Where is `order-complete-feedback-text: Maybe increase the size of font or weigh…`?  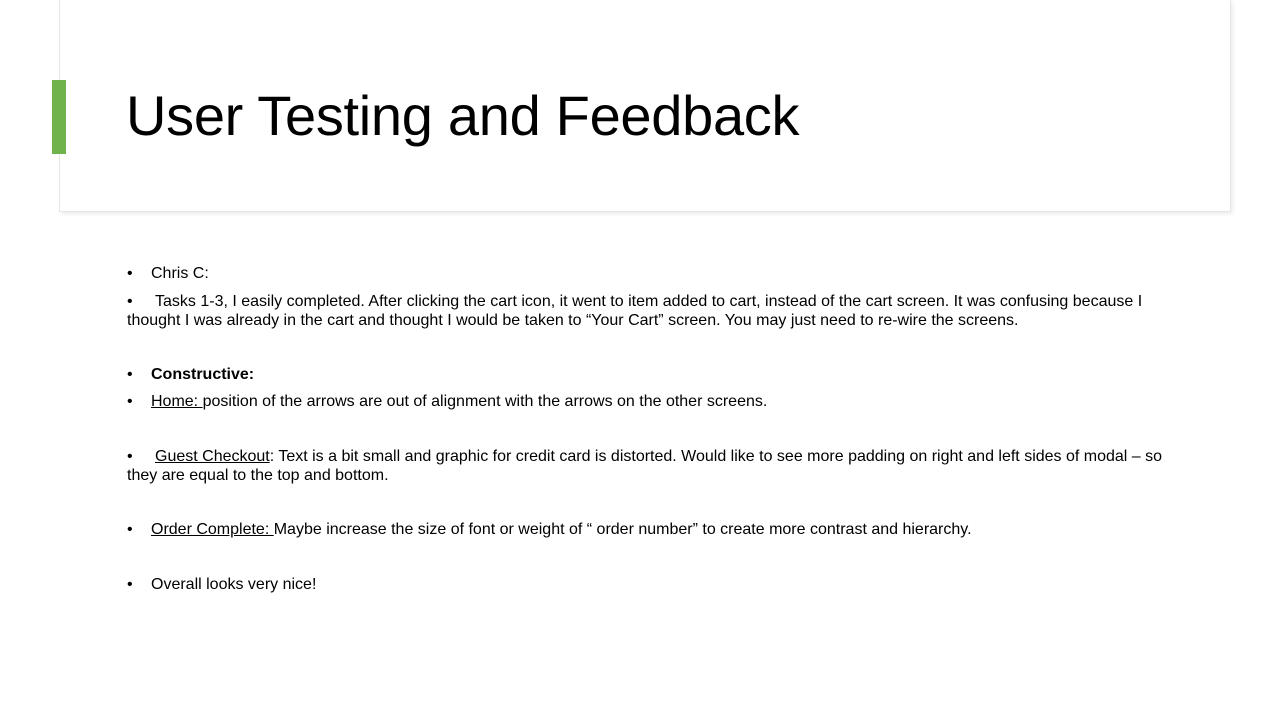 order-complete-feedback-text: Maybe increase the size of font or weigh… is located at coordinates (622, 529).